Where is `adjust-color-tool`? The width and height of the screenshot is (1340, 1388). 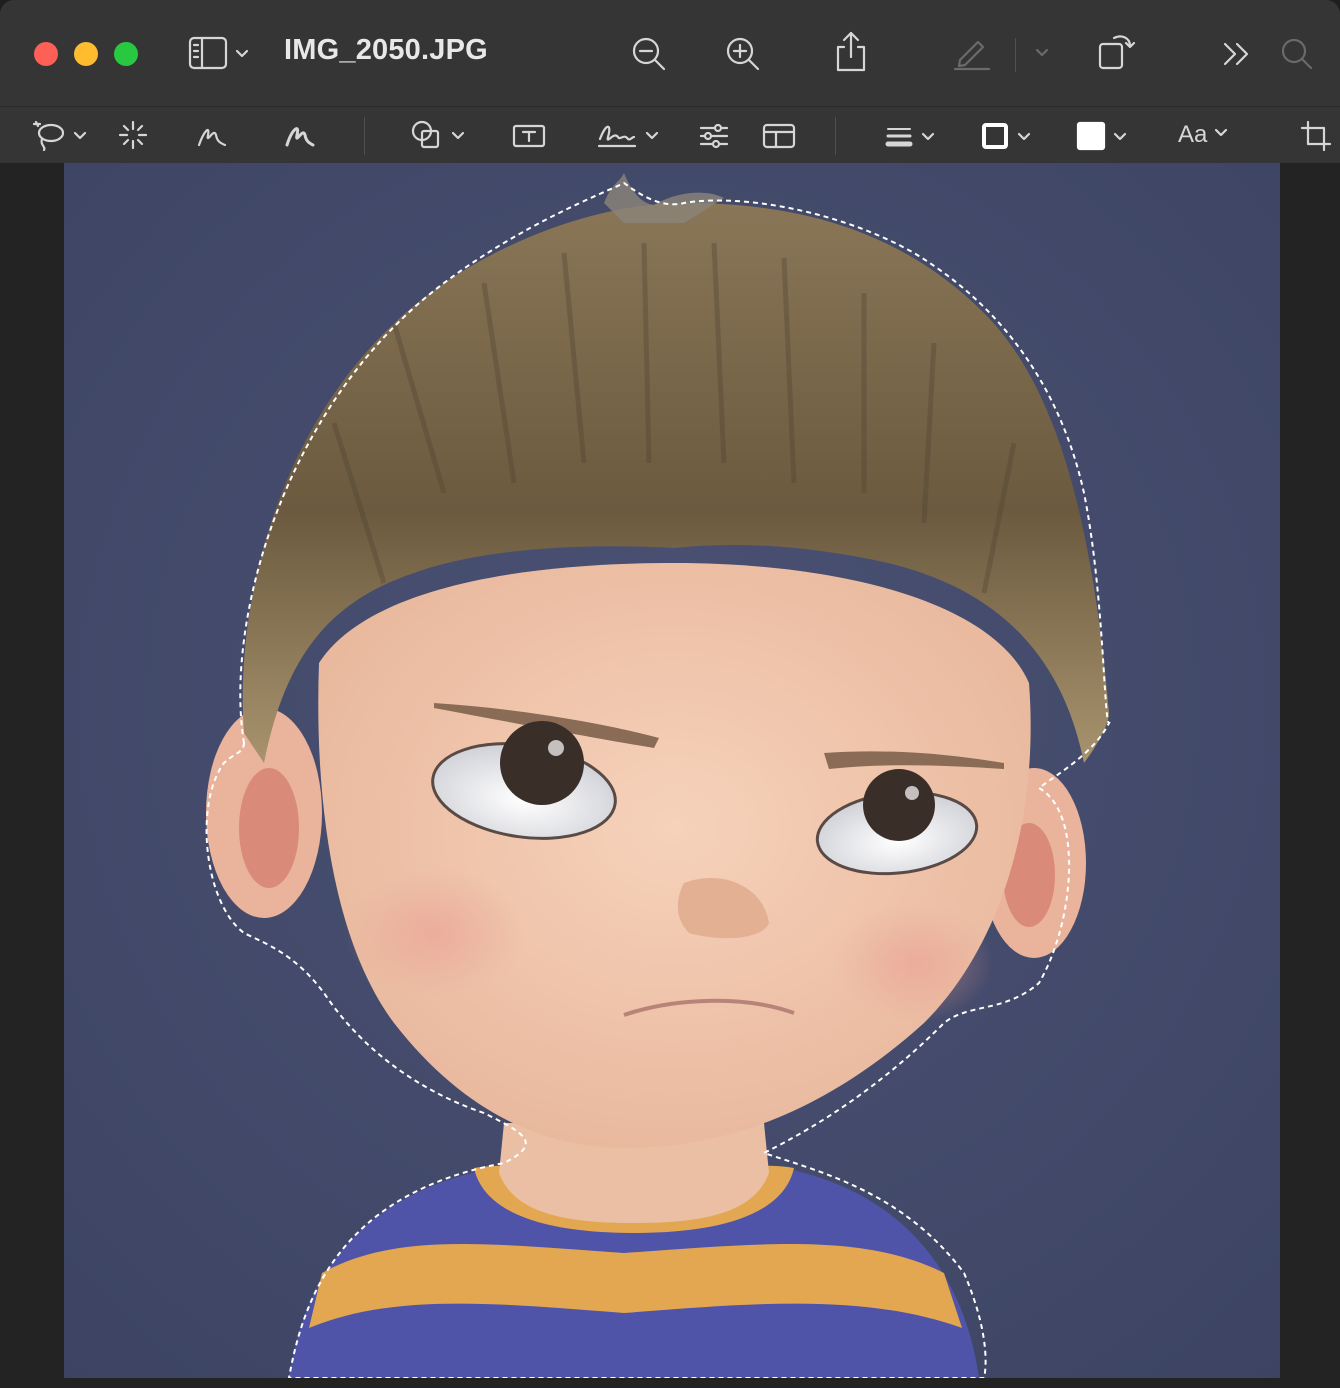
adjust-color-tool is located at coordinates (714, 138).